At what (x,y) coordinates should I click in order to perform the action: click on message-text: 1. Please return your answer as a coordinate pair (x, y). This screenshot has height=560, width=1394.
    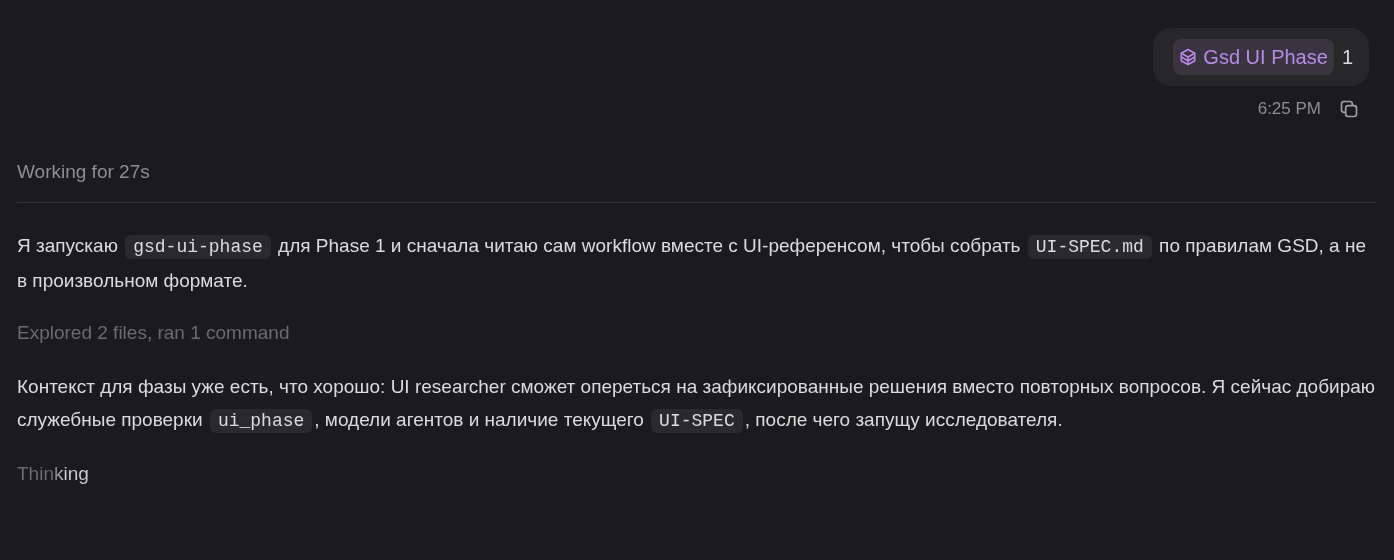
    Looking at the image, I should click on (1347, 57).